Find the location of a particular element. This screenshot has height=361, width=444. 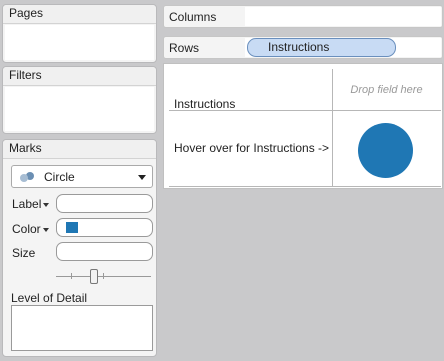

color-swatch is located at coordinates (72, 227).